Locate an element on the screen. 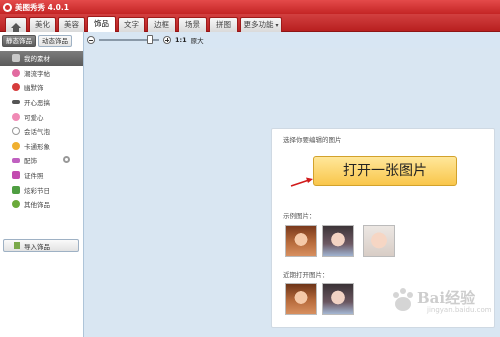  category-label: 我的素材 is located at coordinates (37, 59).